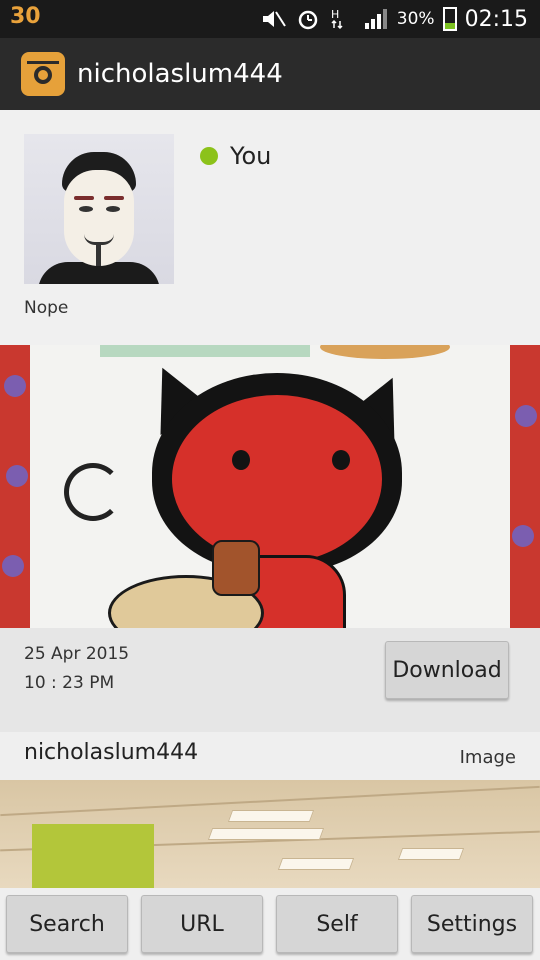 The image size is (540, 960). Describe the element at coordinates (496, 19) in the screenshot. I see `clock: 02:15` at that location.